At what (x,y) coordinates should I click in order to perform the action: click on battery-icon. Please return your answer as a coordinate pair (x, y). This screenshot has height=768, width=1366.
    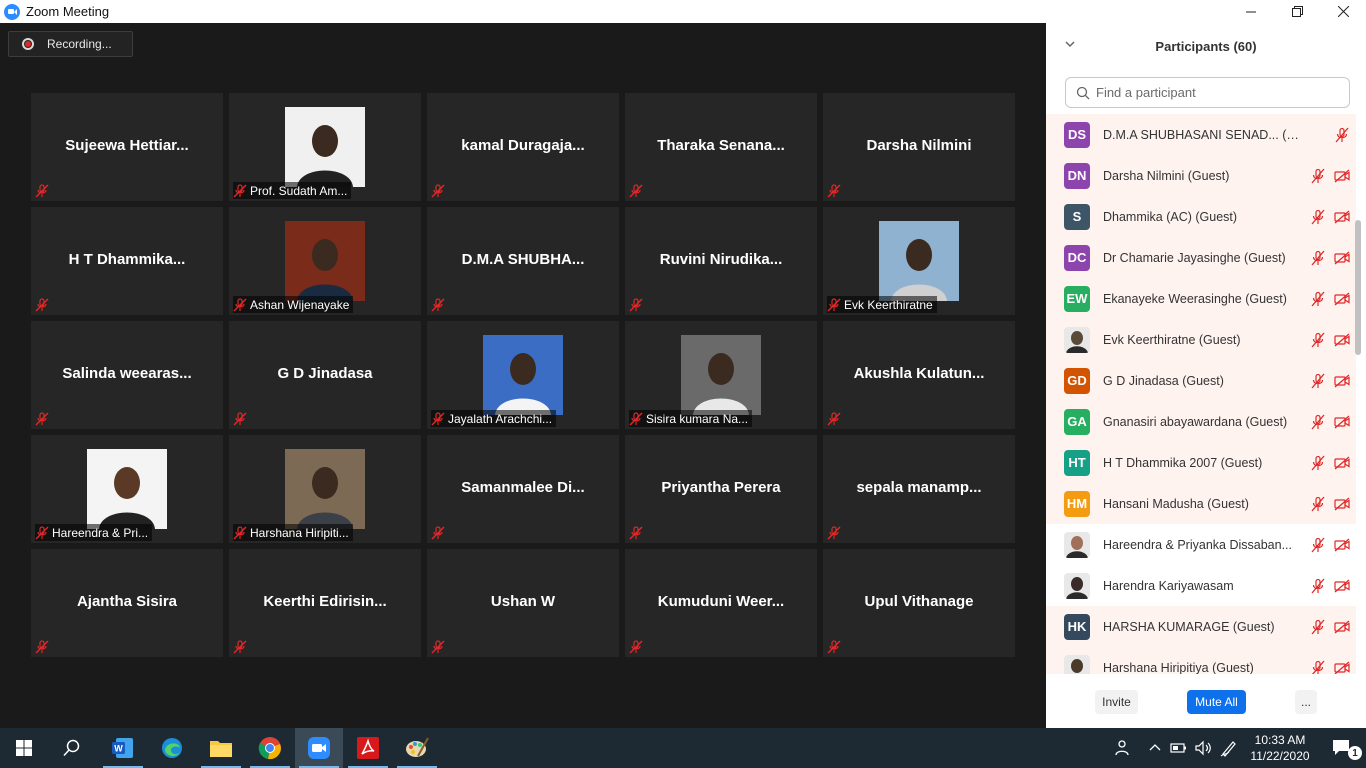
    Looking at the image, I should click on (1179, 748).